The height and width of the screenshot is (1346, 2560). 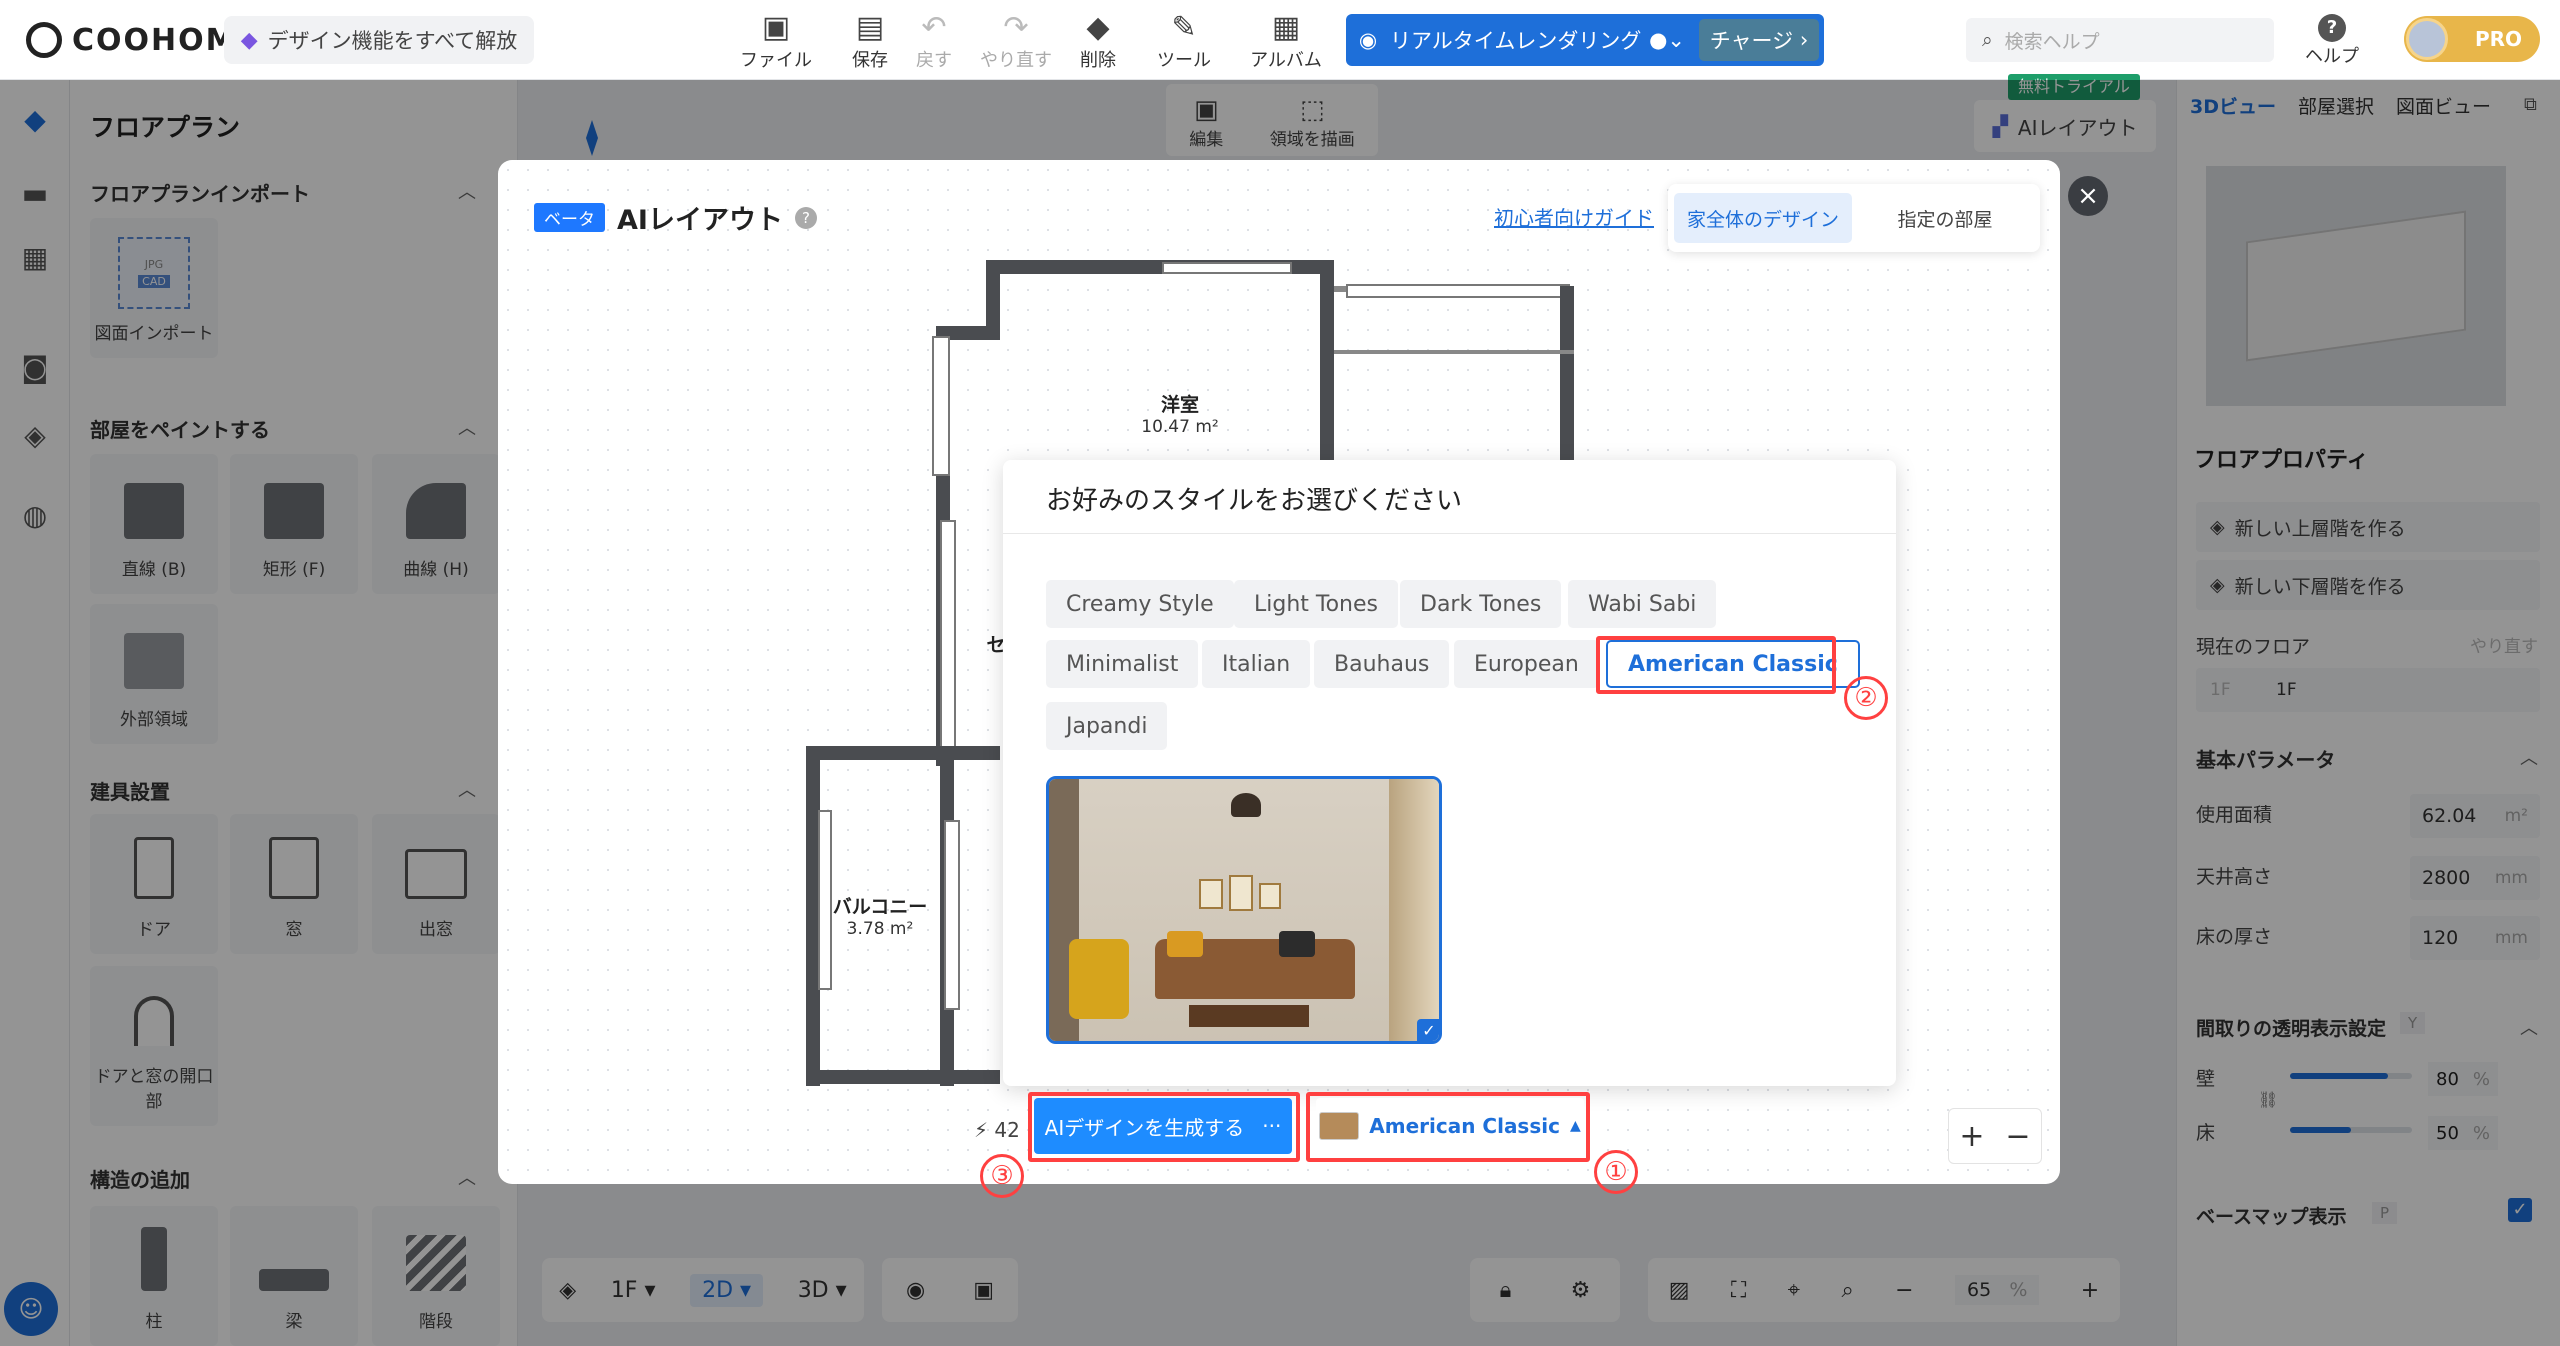 I want to click on tools-label: ツール, so click(x=1184, y=60).